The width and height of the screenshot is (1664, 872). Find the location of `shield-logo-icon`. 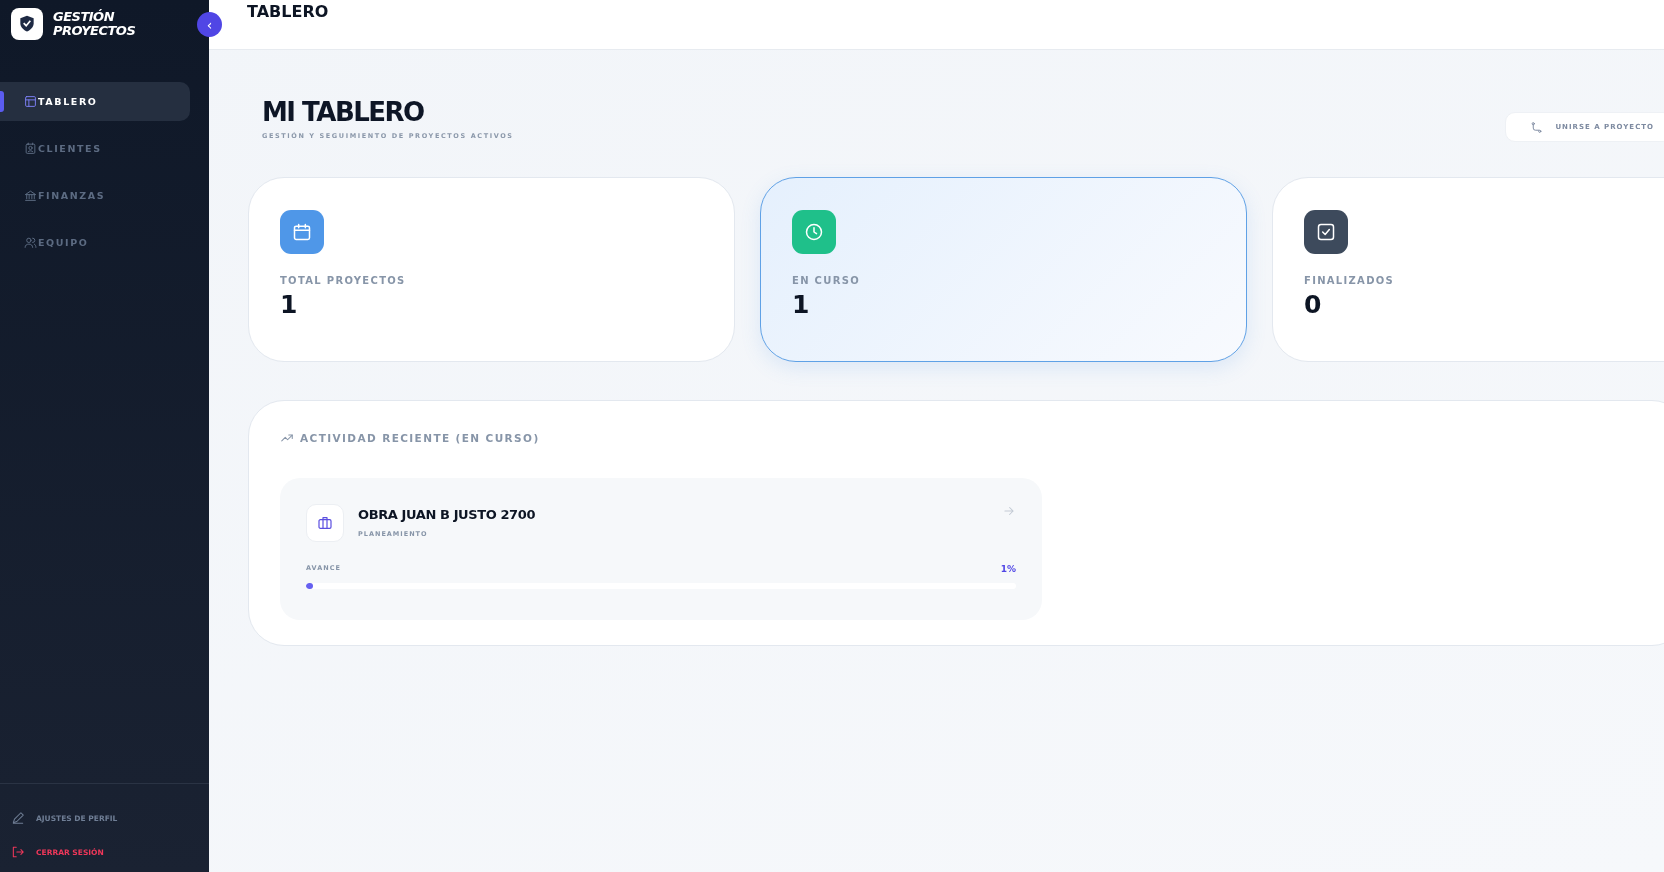

shield-logo-icon is located at coordinates (27, 24).